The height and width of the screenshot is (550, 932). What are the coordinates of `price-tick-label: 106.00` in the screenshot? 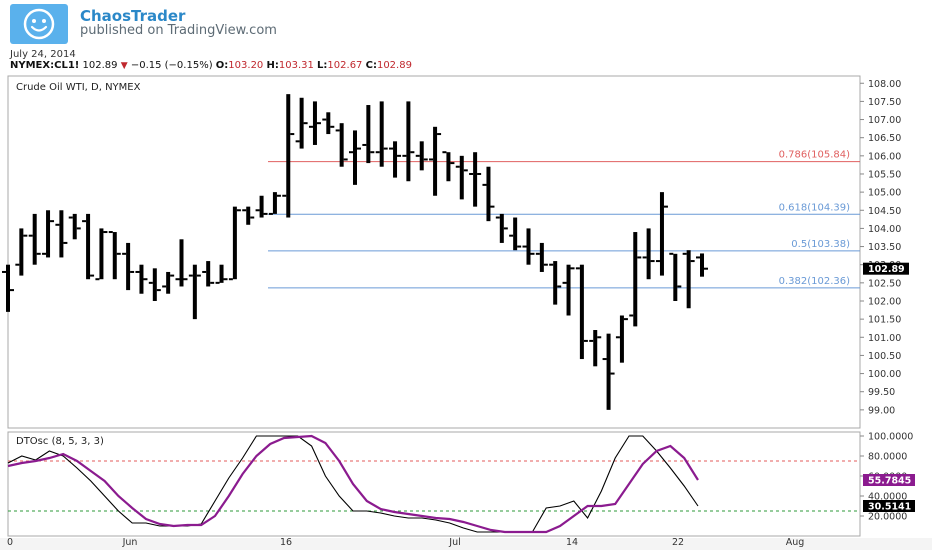 It's located at (884, 156).